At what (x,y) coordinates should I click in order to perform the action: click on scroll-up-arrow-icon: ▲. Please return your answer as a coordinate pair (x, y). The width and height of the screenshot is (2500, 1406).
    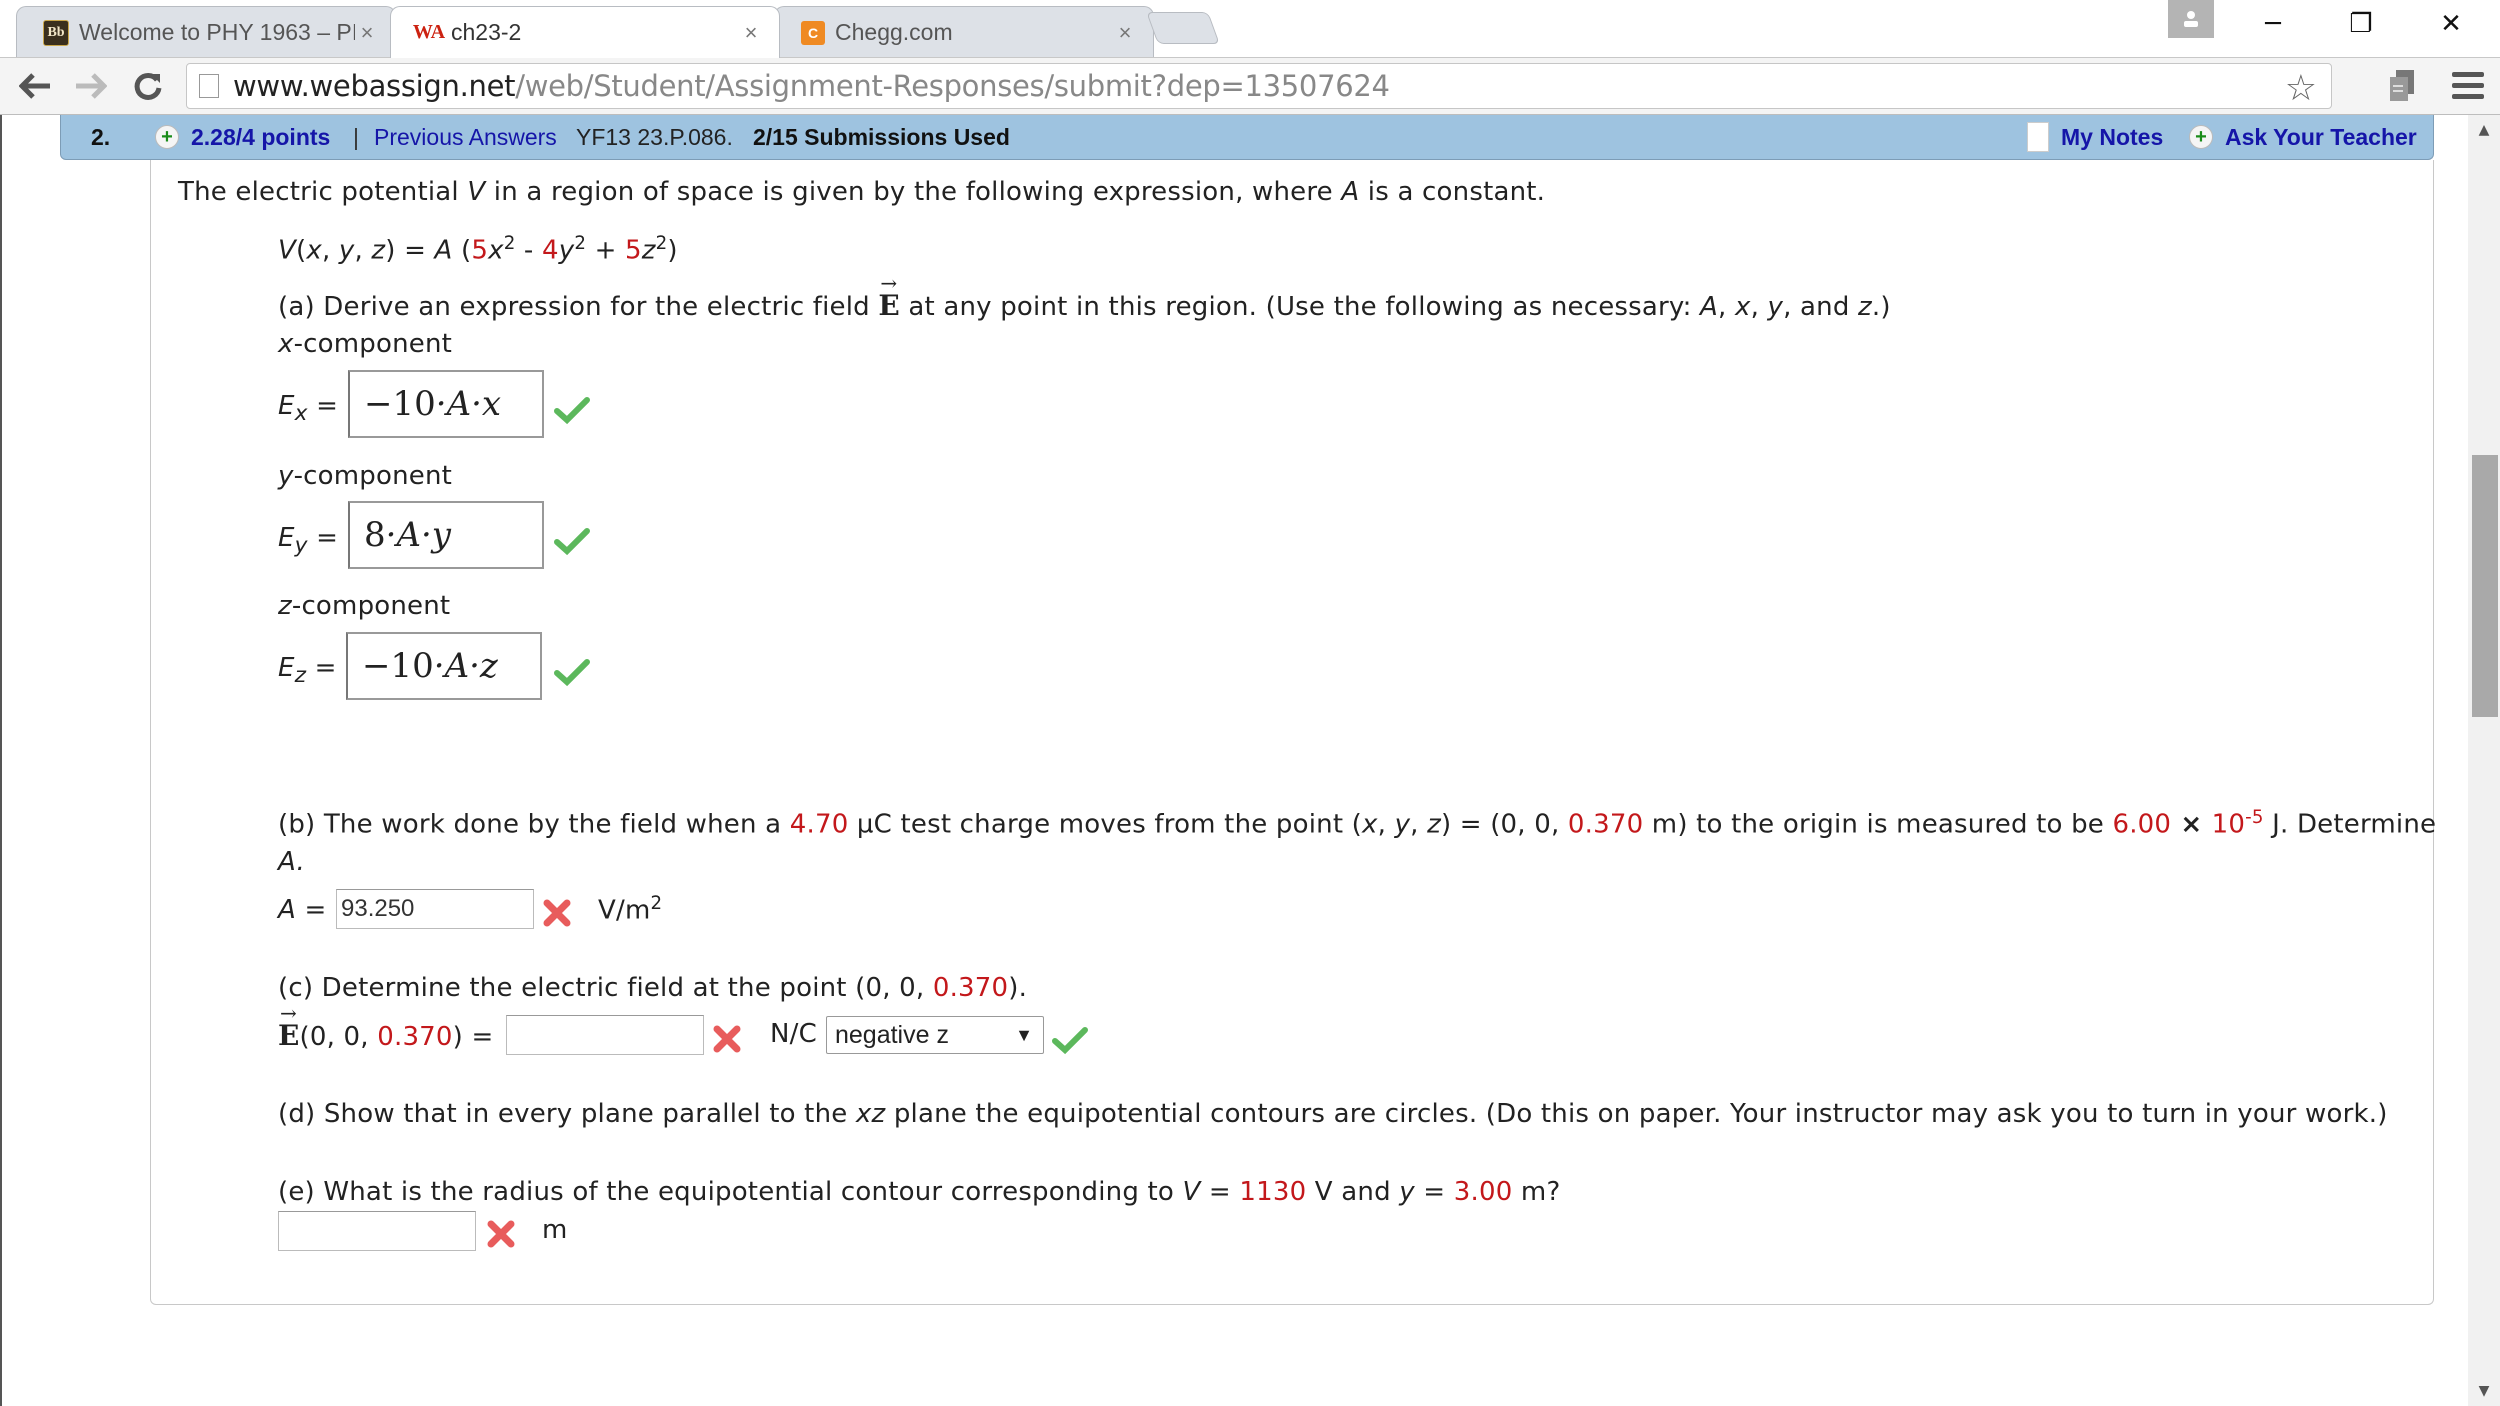
    Looking at the image, I should click on (2484, 130).